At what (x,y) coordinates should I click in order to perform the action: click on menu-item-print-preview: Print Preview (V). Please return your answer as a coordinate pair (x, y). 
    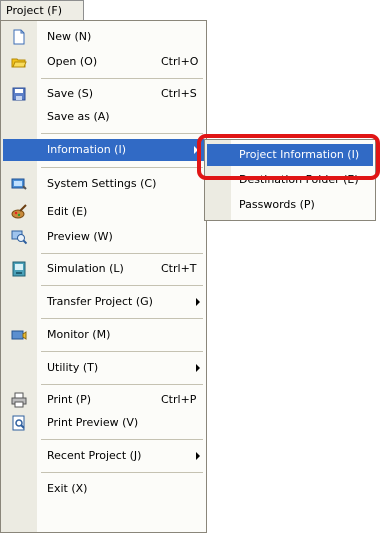
    Looking at the image, I should click on (103, 423).